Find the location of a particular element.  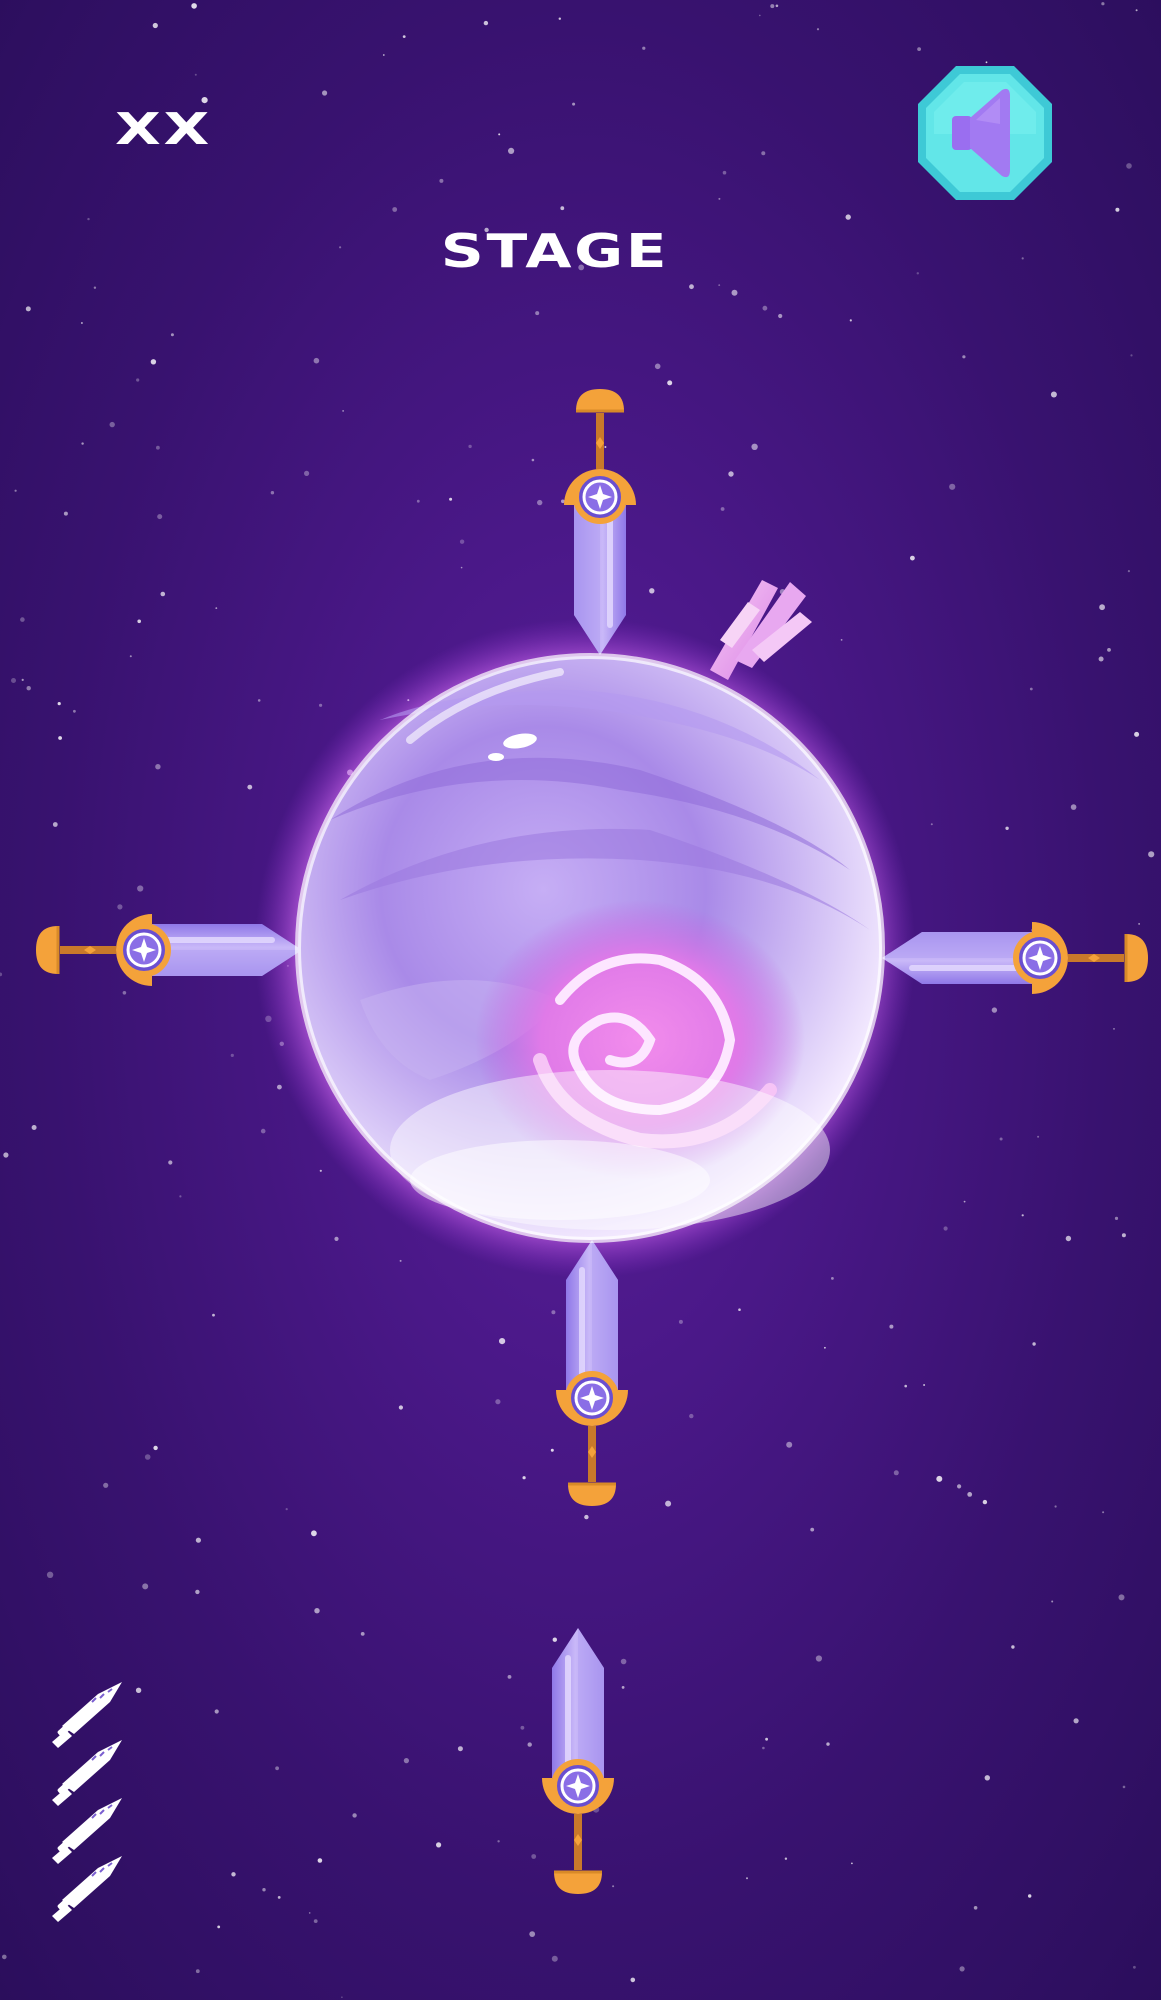

remaining-knives-counter is located at coordinates (87, 1802).